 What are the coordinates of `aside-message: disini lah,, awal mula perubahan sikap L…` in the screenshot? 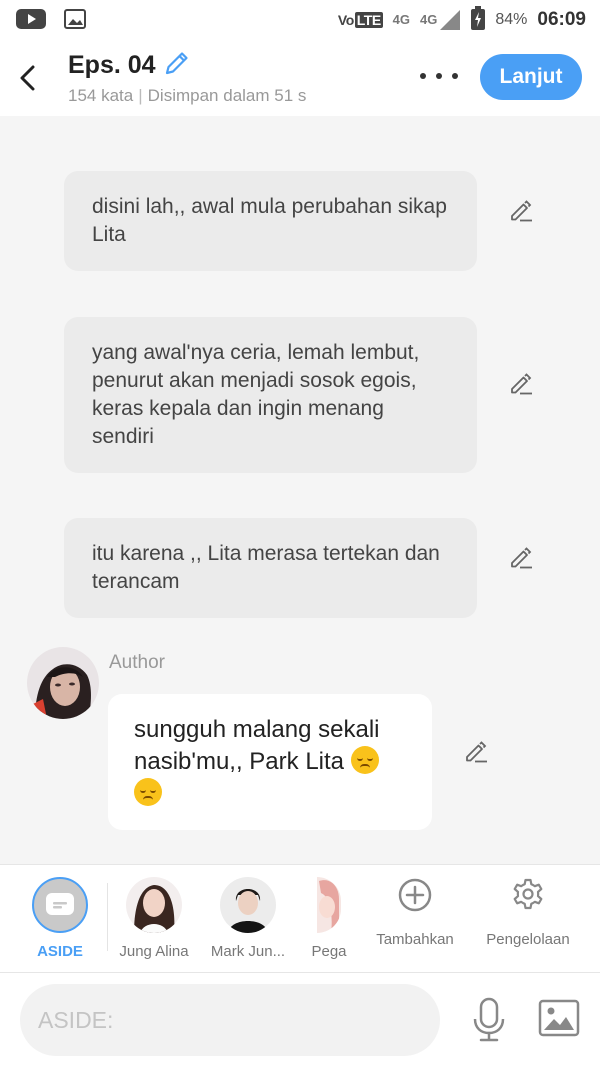 It's located at (270, 221).